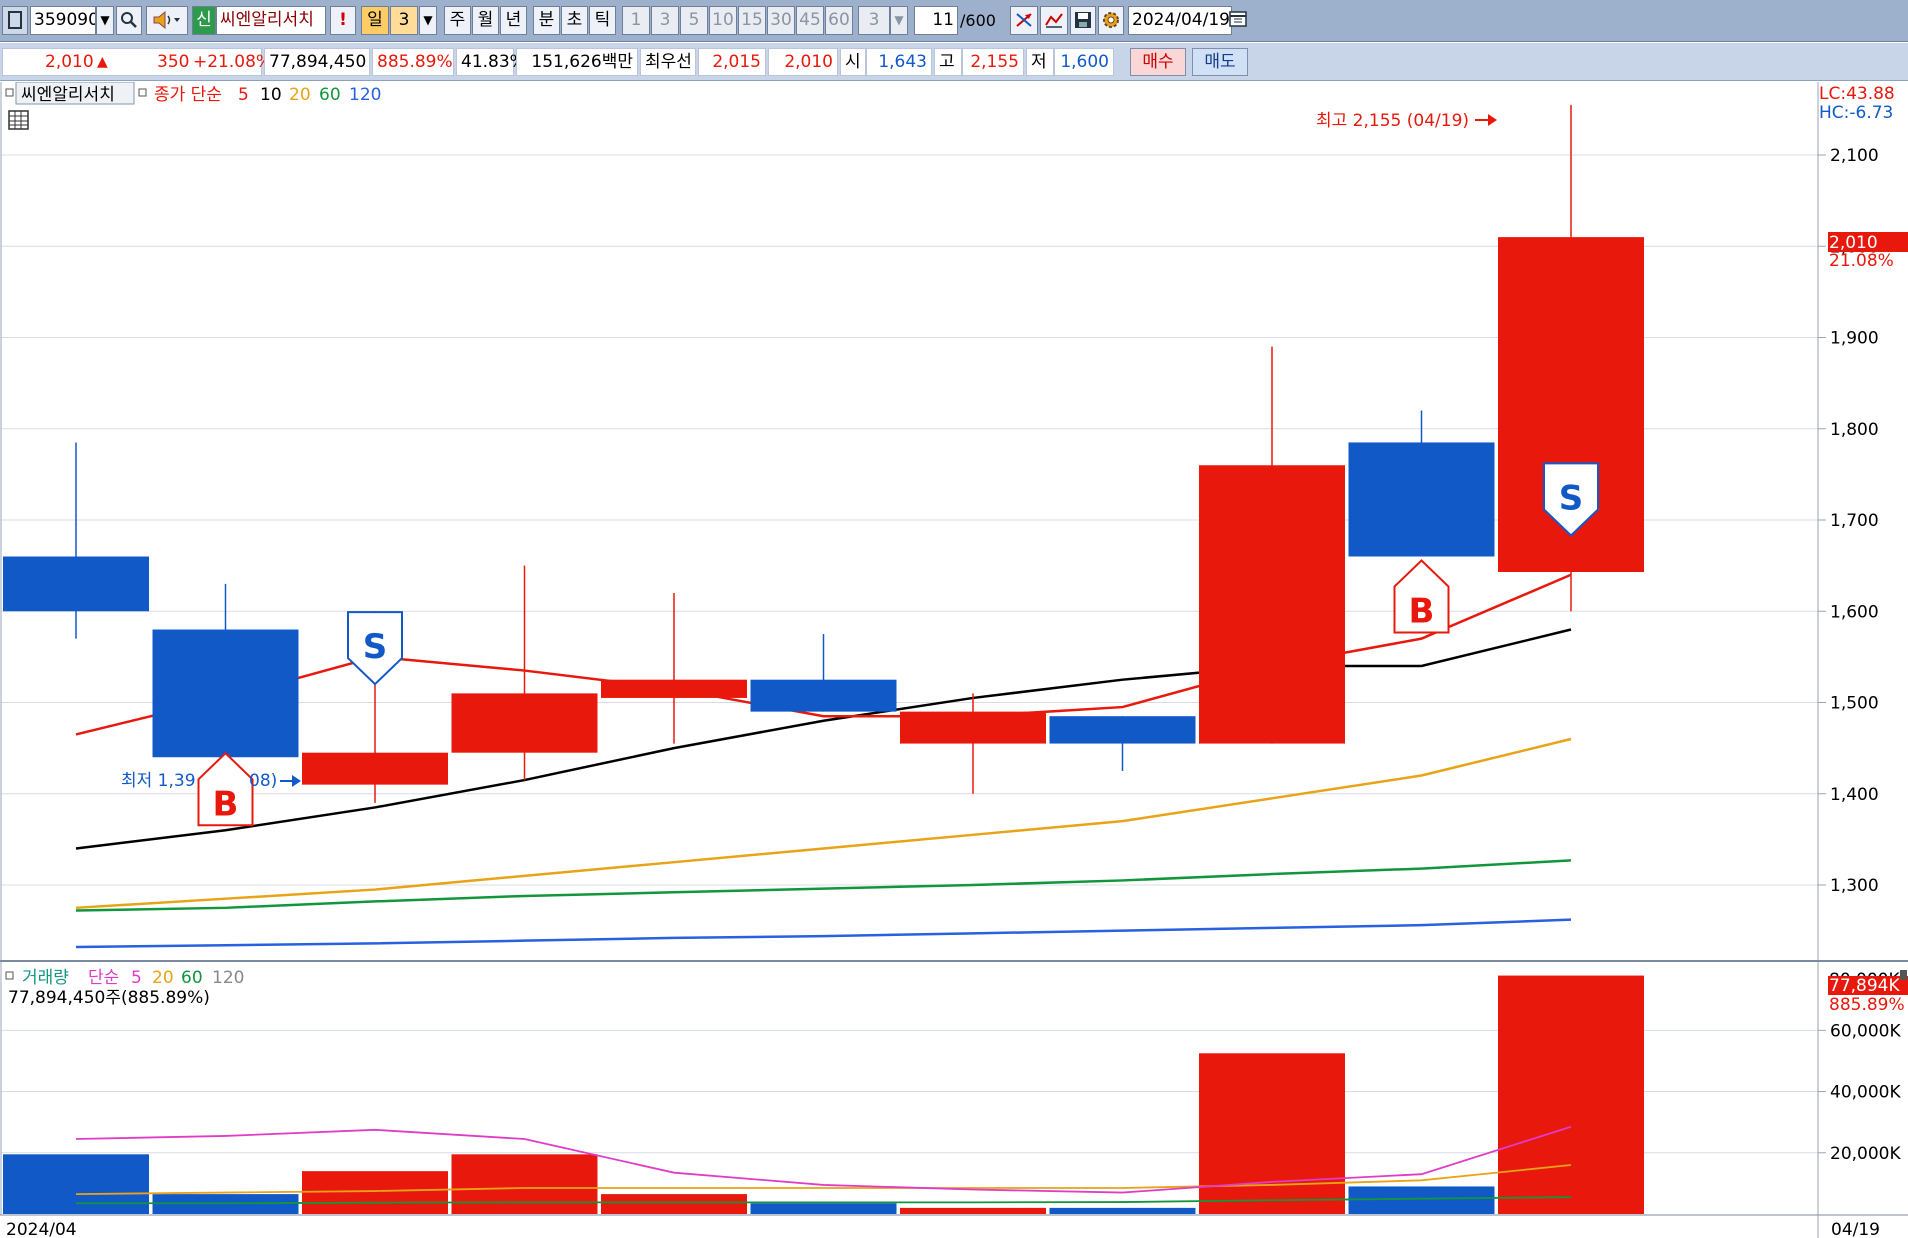  Describe the element at coordinates (1857, 94) in the screenshot. I see `lc-label: LC:43.88` at that location.